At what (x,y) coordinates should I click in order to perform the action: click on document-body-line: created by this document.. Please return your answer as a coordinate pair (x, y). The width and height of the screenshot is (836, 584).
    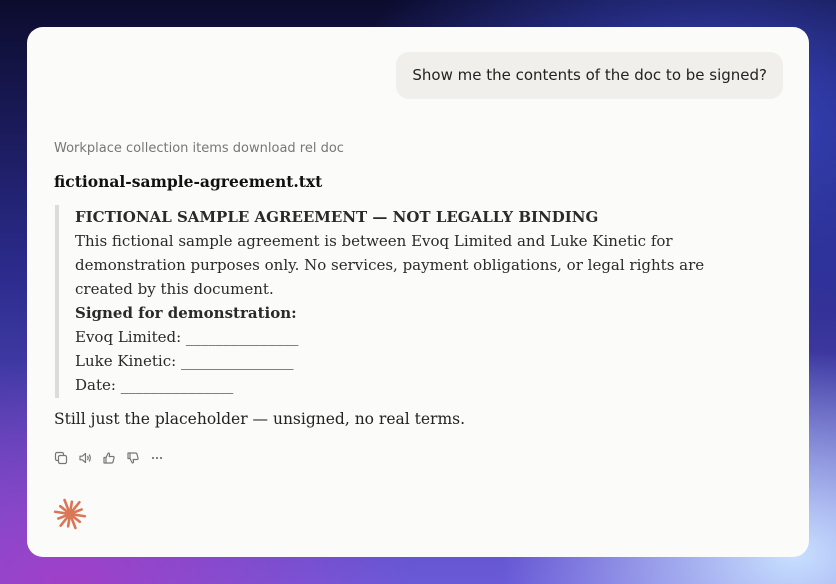
    Looking at the image, I should click on (174, 289).